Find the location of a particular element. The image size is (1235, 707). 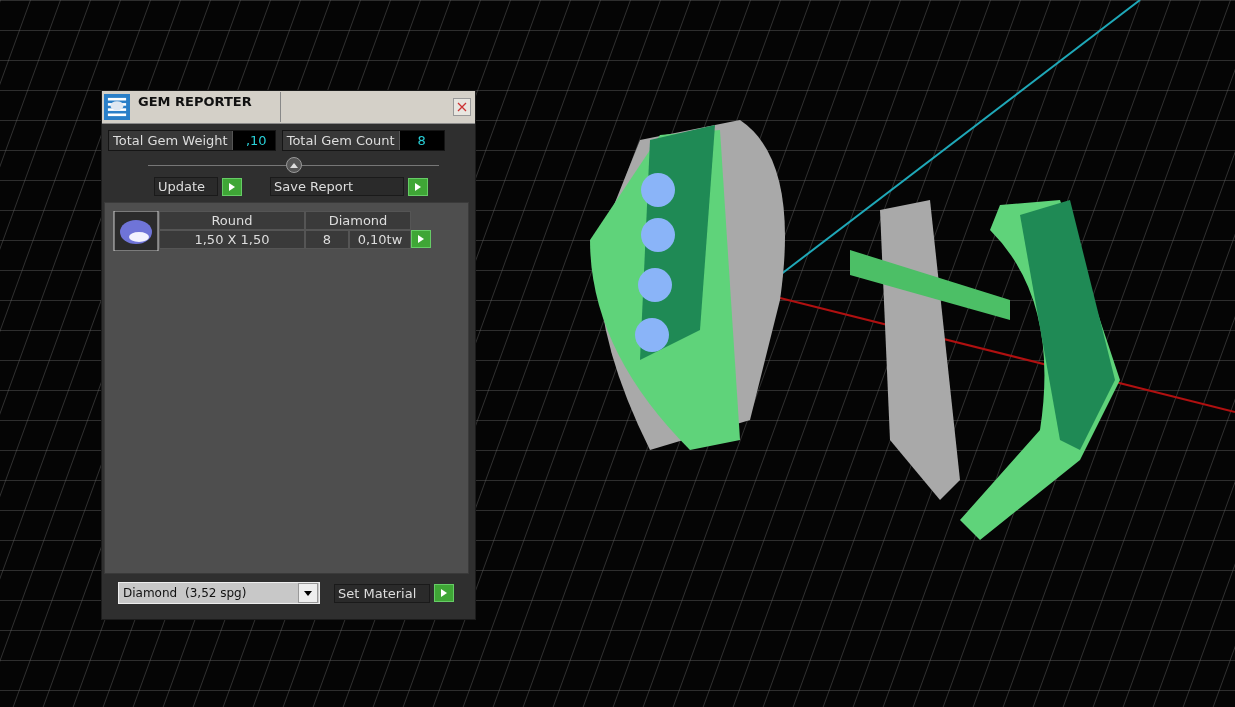

close-icon is located at coordinates (462, 107).